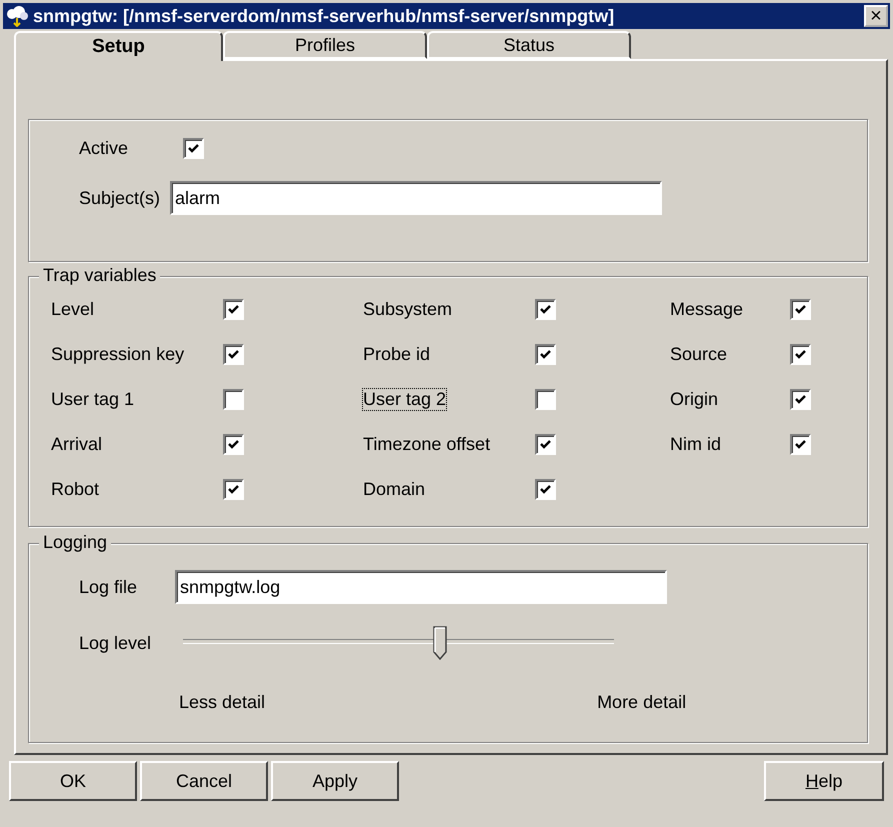 Image resolution: width=893 pixels, height=827 pixels. I want to click on group-title: Trap variables, so click(99, 275).